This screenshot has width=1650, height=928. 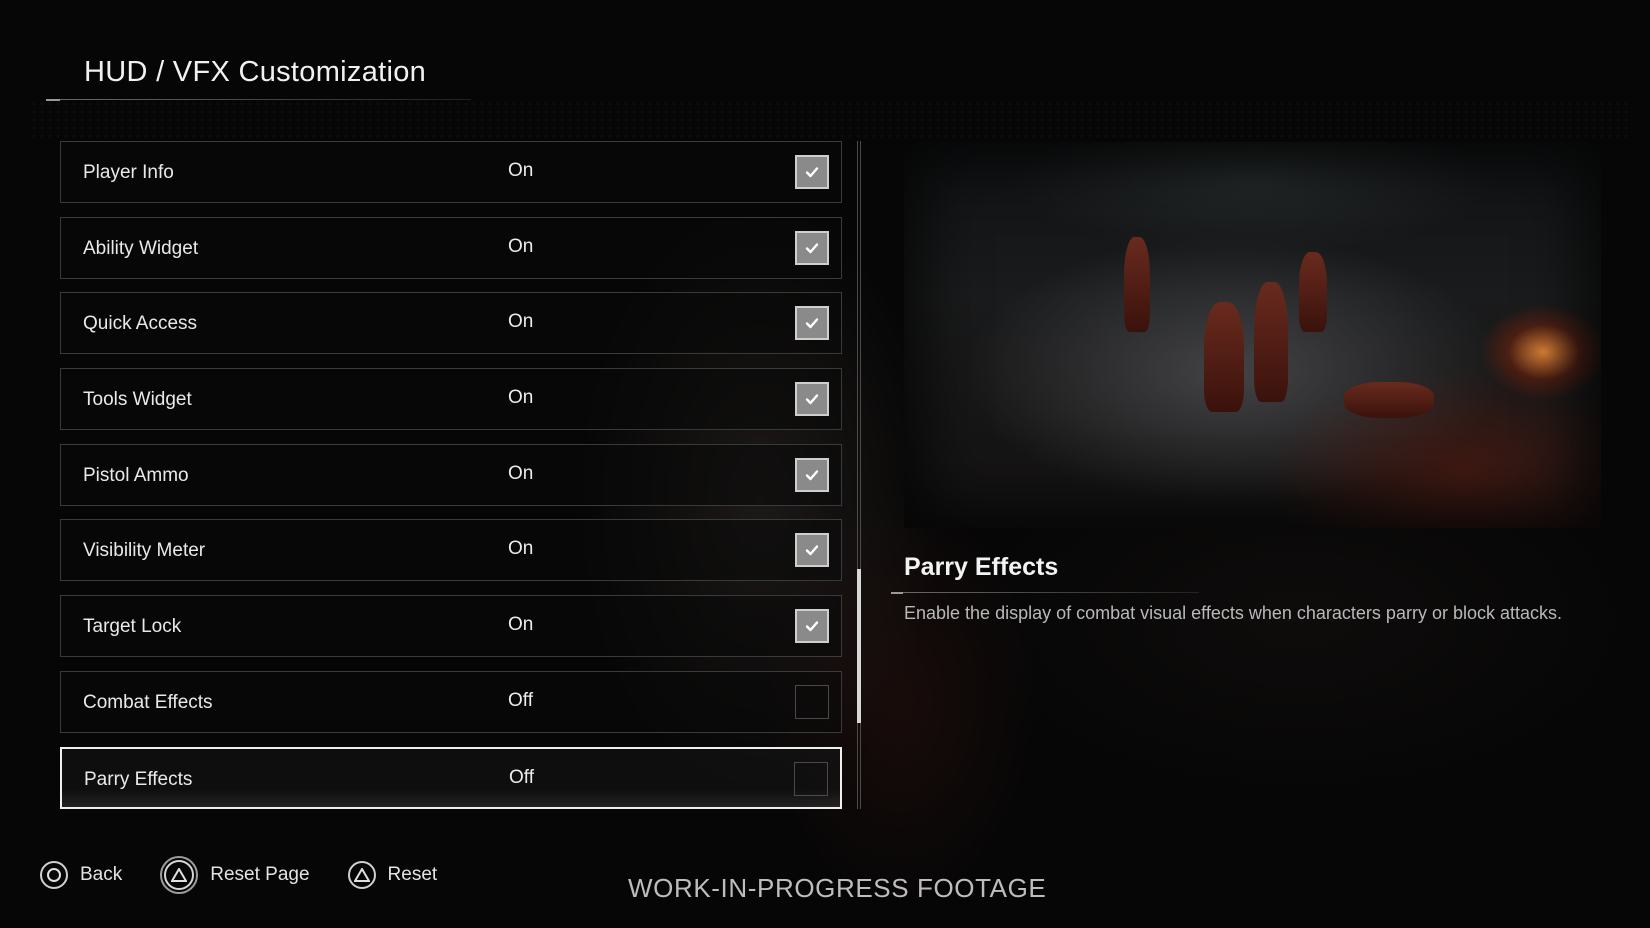 What do you see at coordinates (53, 100) in the screenshot?
I see `title-underline-tick` at bounding box center [53, 100].